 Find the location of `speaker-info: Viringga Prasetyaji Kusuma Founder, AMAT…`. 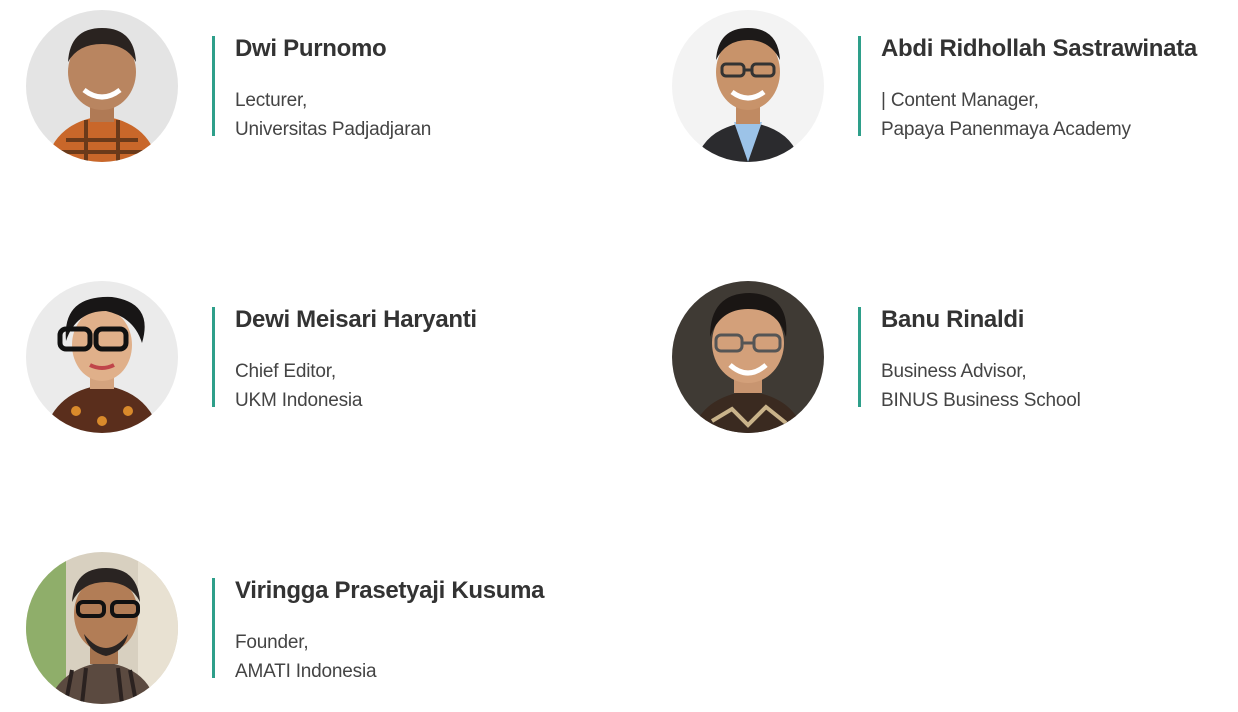

speaker-info: Viringga Prasetyaji Kusuma Founder, AMAT… is located at coordinates (412, 629).